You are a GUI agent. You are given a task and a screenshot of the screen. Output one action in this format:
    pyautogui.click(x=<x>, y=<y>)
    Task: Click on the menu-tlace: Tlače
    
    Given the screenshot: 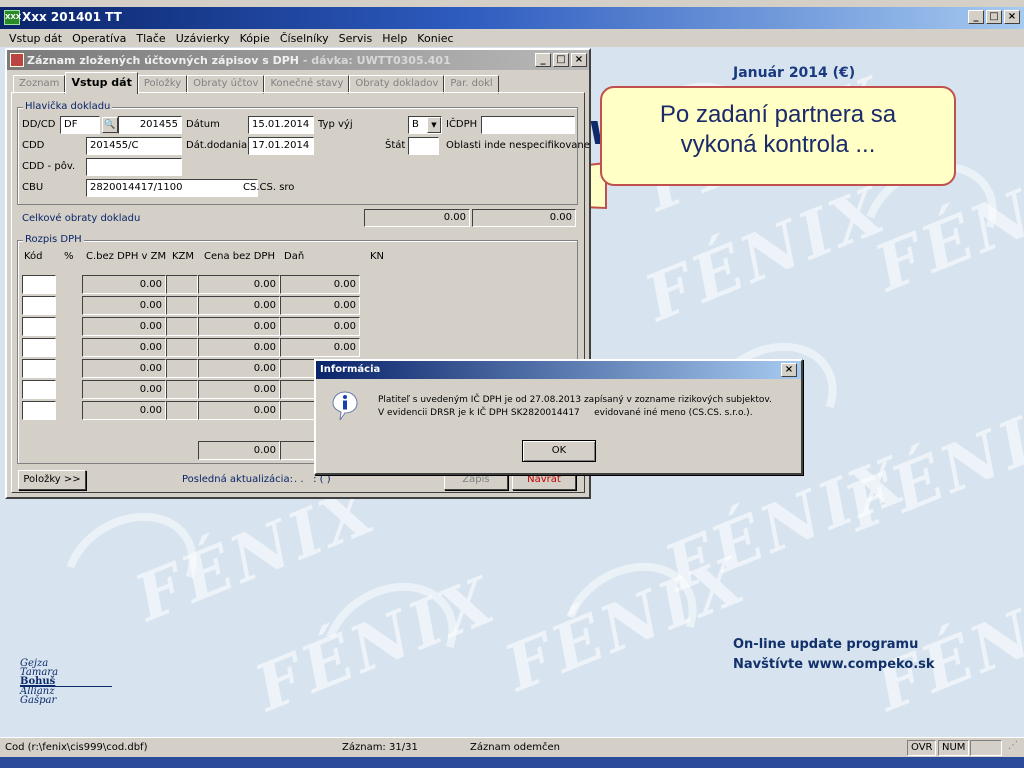 What is the action you would take?
    pyautogui.click(x=150, y=38)
    